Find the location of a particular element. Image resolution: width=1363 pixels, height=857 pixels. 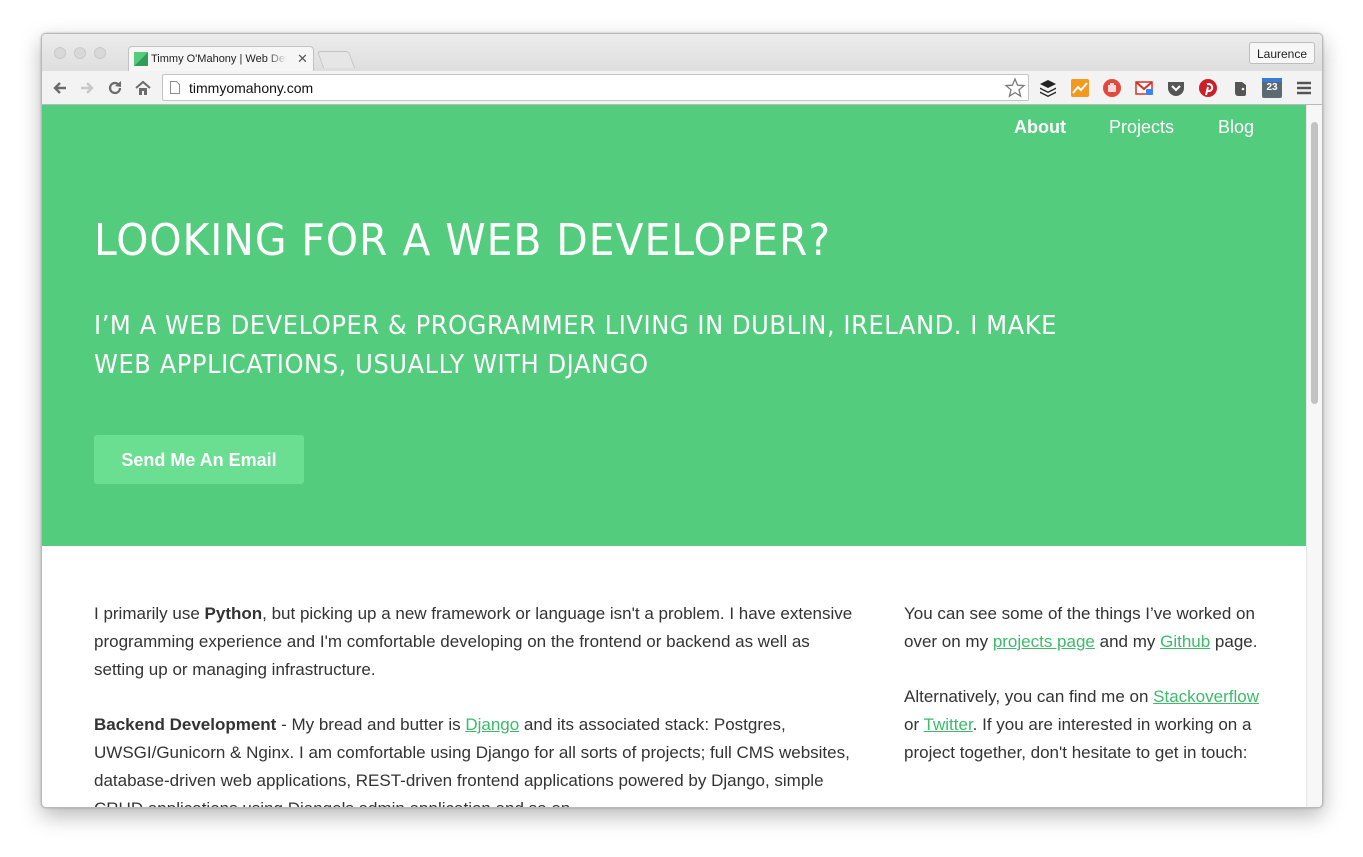

page-icon is located at coordinates (175, 87).